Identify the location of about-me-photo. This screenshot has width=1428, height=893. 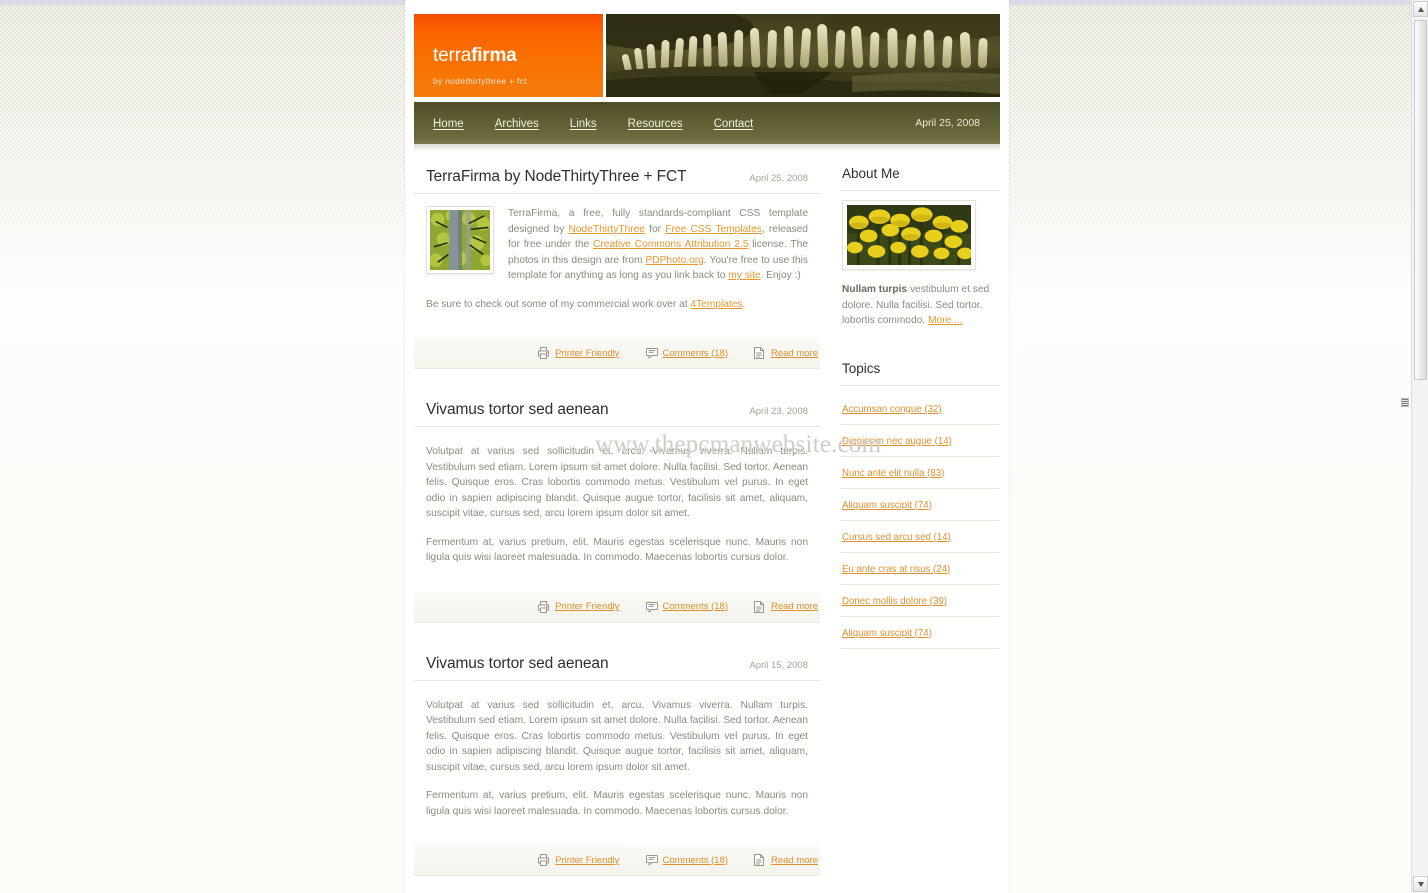
(909, 235).